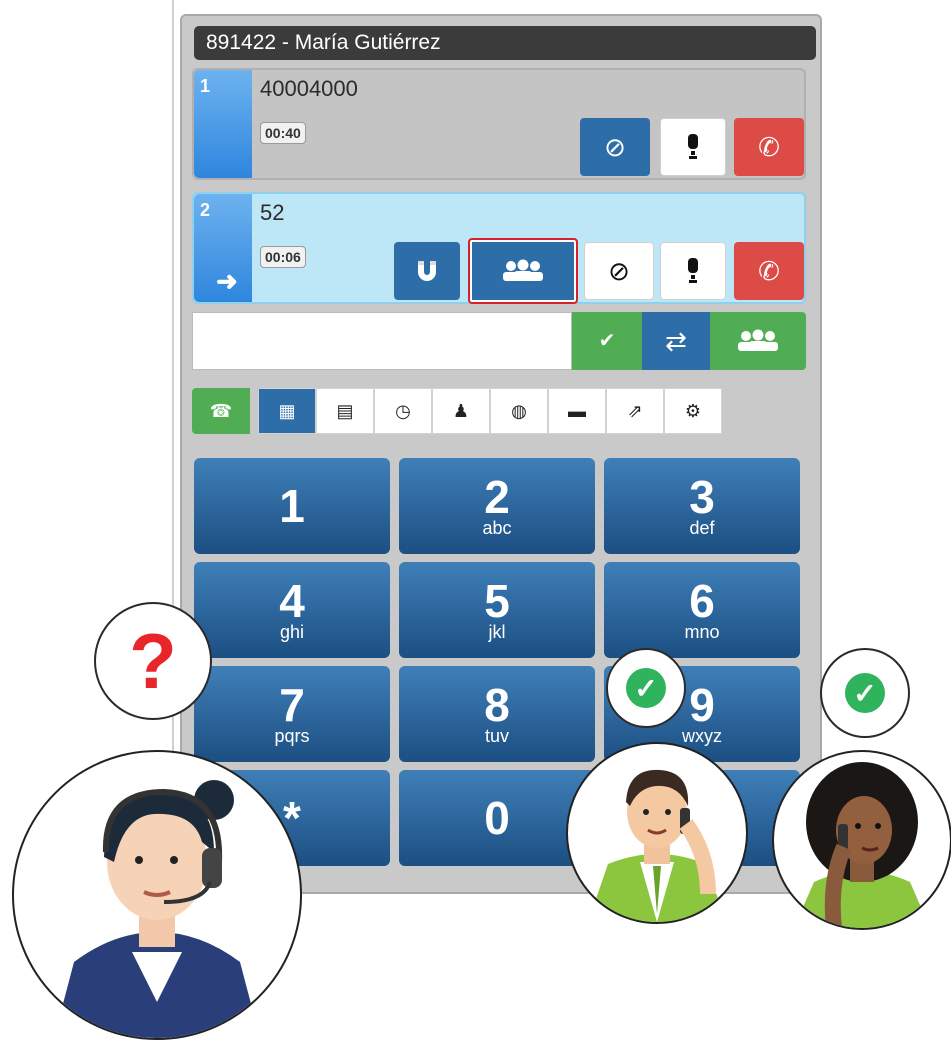  I want to click on question-mark-icon: ?, so click(153, 660).